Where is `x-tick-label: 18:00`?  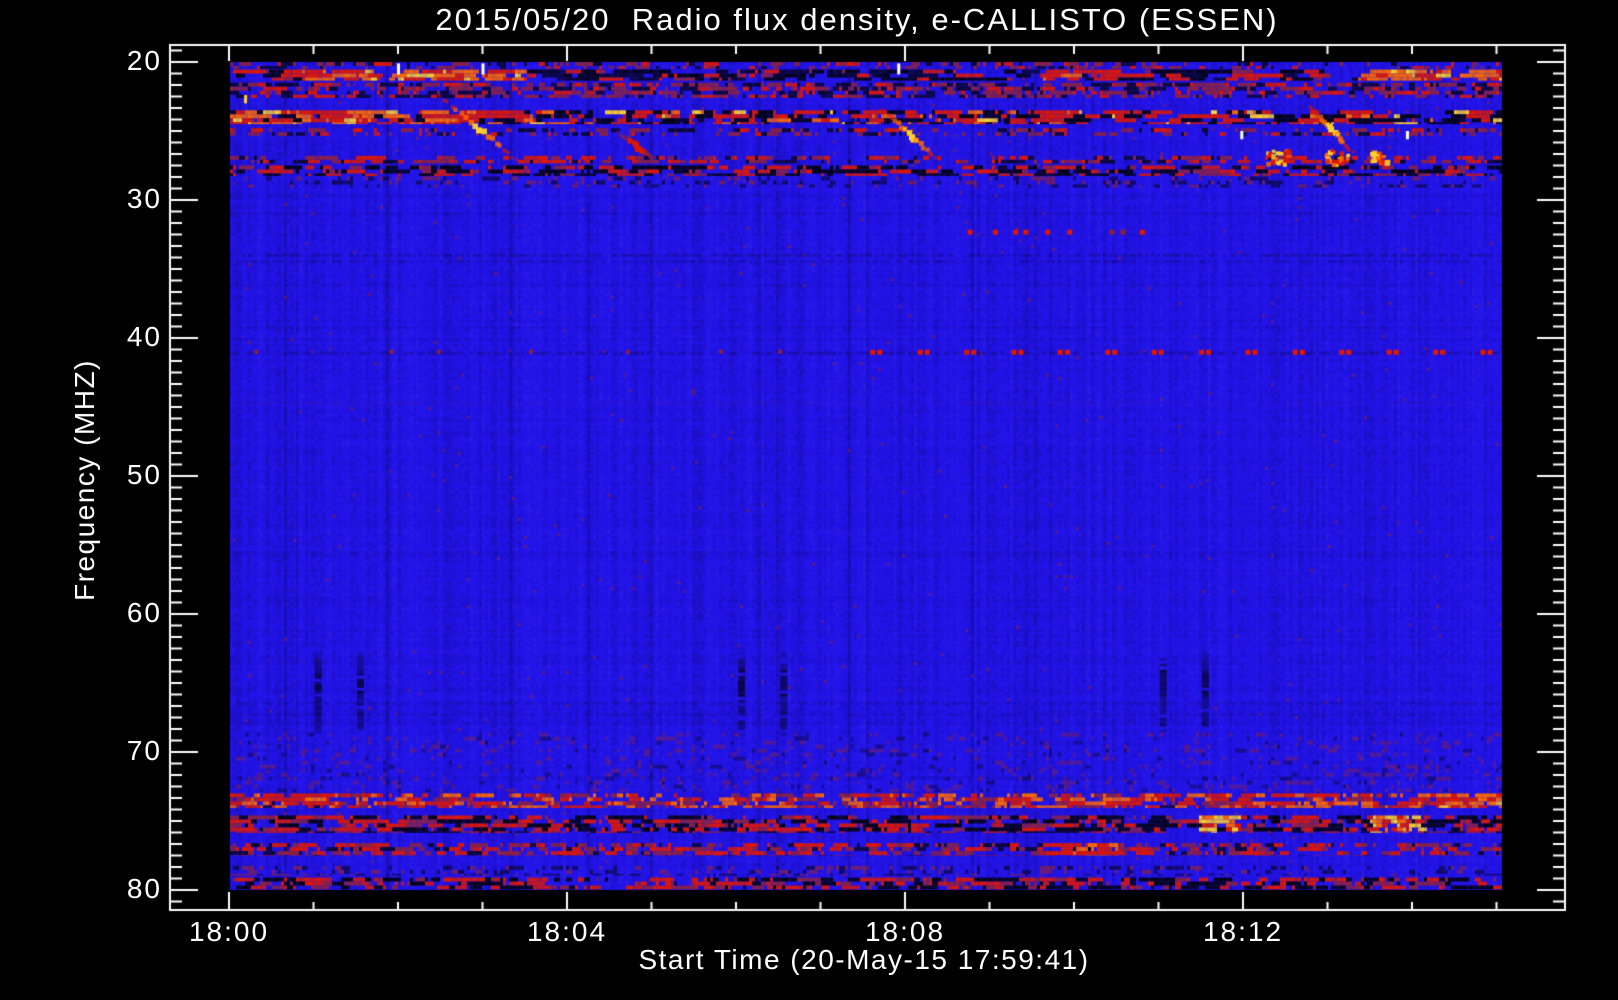 x-tick-label: 18:00 is located at coordinates (229, 931).